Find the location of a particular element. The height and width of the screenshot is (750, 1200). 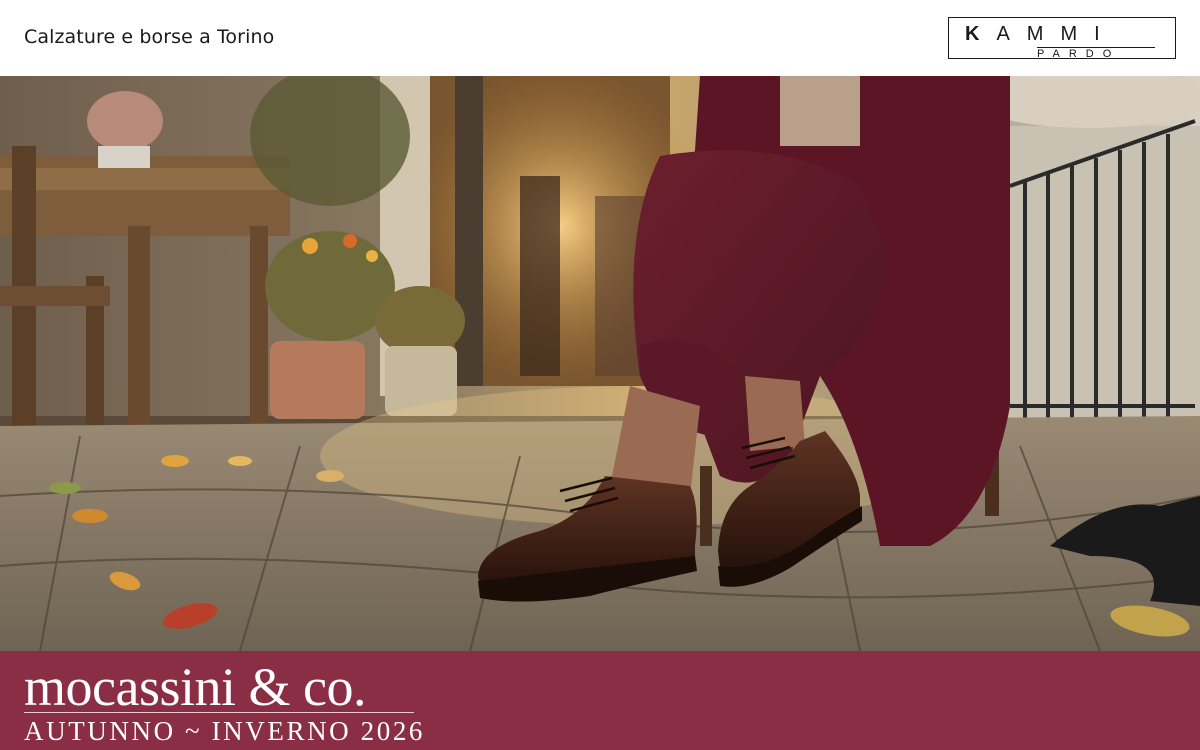

brand-logo: KAMMI PARDO is located at coordinates (1062, 38).